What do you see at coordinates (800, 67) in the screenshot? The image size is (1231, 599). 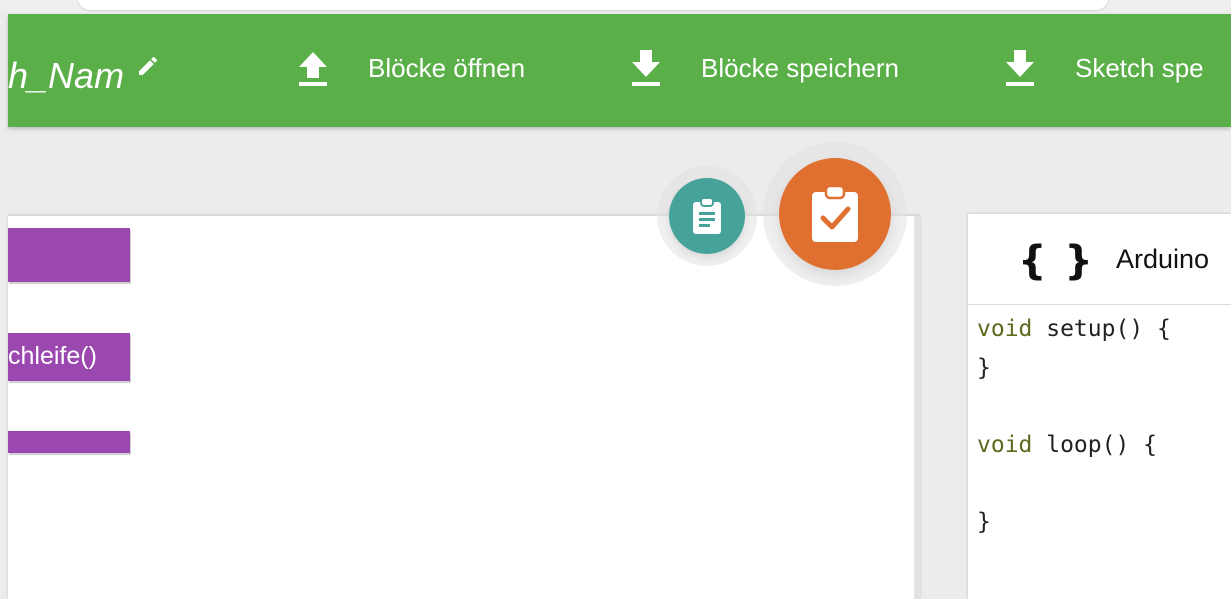 I see `save-blocks-label: Blöcke speichern` at bounding box center [800, 67].